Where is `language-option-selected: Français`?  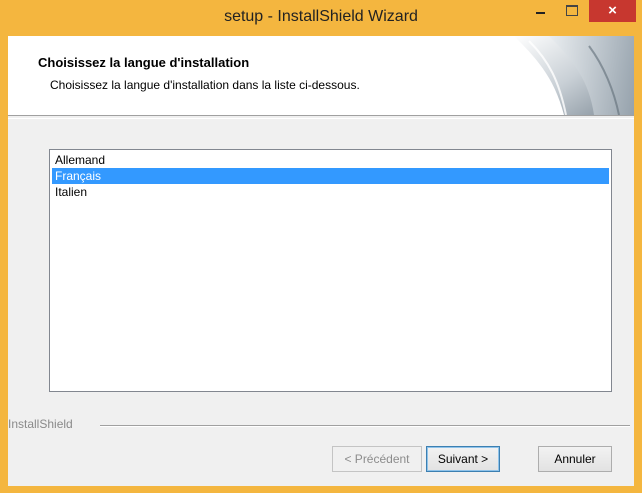 language-option-selected: Français is located at coordinates (330, 176).